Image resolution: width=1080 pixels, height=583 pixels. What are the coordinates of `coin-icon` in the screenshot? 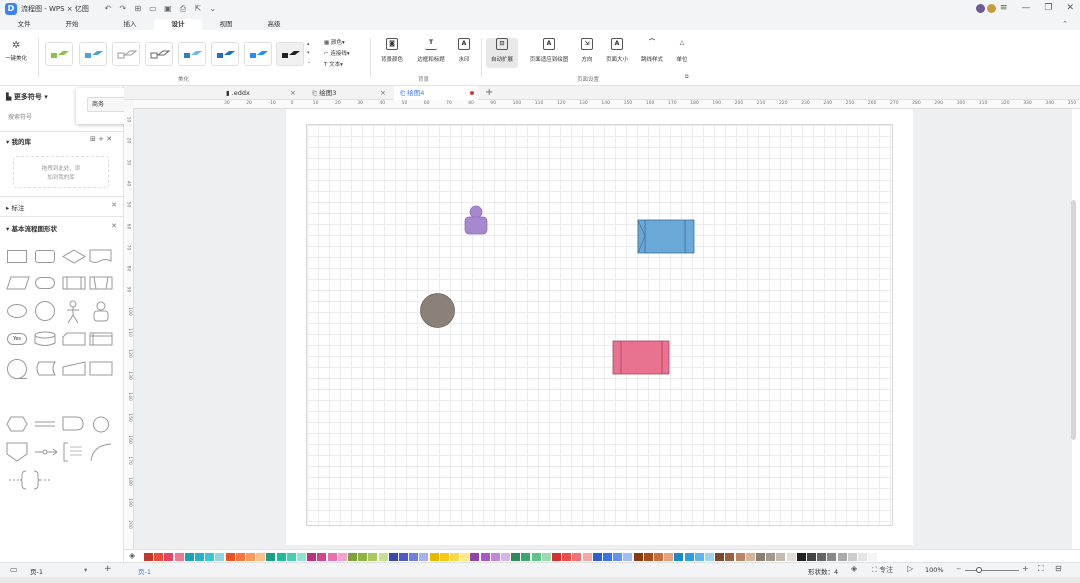 It's located at (991, 8).